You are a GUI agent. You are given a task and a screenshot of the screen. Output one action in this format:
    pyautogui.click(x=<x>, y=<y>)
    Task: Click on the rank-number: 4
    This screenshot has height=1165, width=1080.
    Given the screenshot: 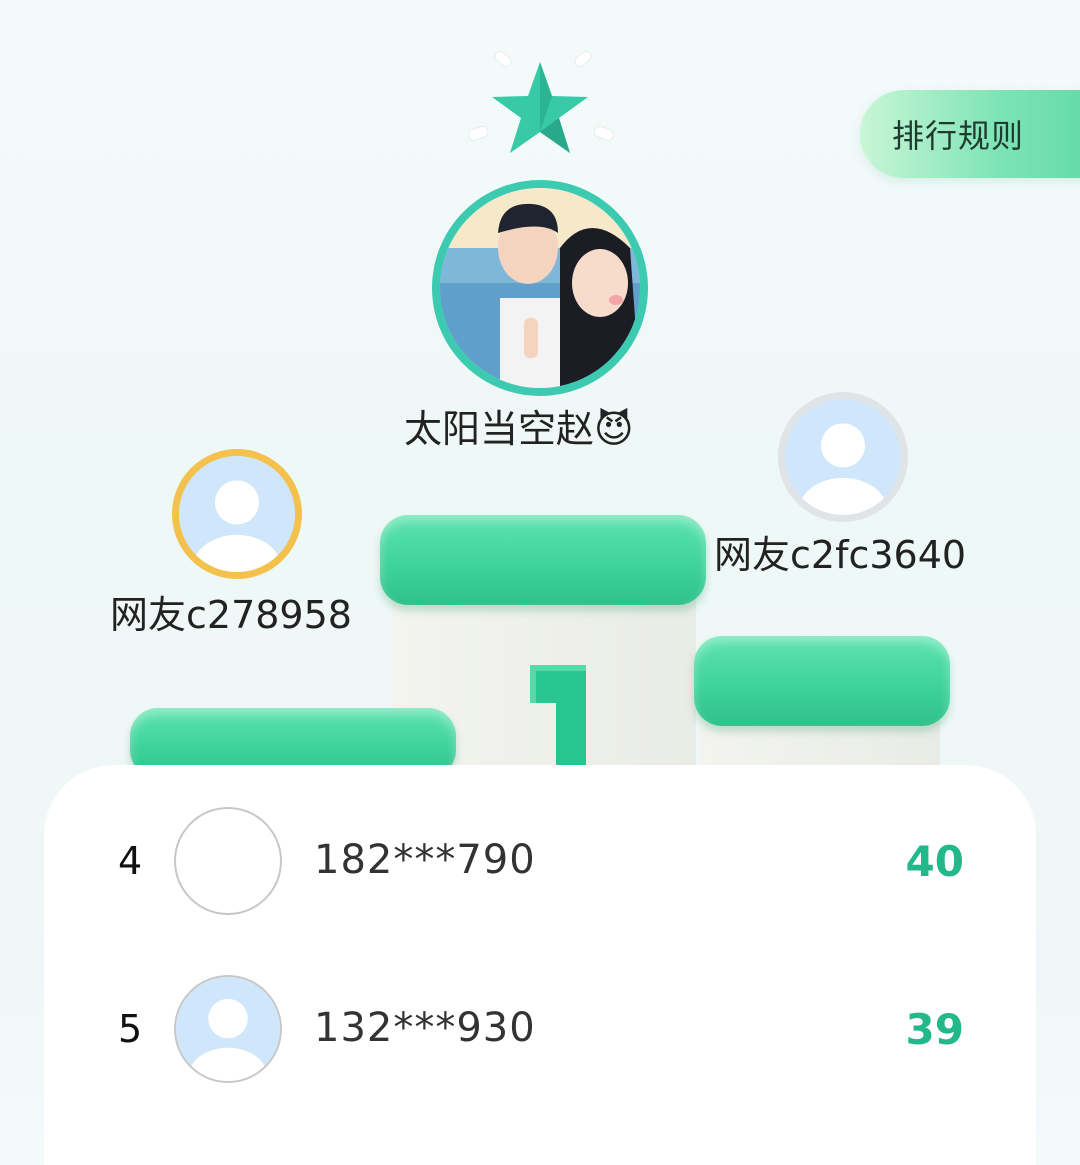 What is the action you would take?
    pyautogui.click(x=130, y=861)
    